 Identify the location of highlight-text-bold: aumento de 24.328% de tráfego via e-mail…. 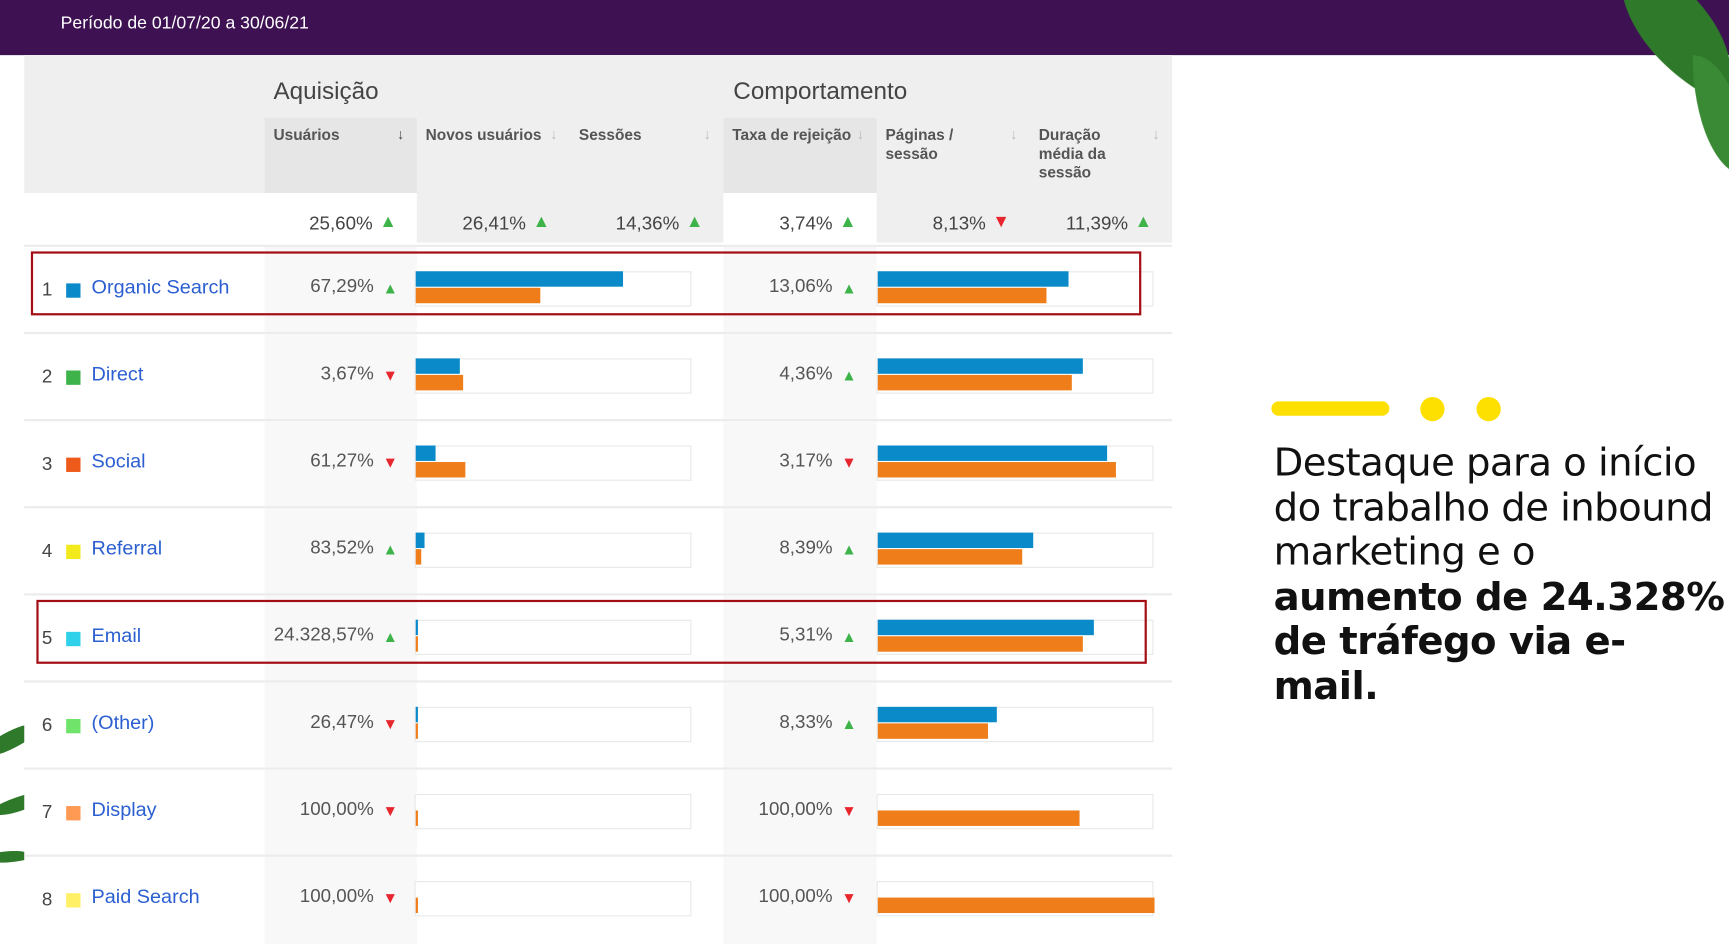
(1499, 642).